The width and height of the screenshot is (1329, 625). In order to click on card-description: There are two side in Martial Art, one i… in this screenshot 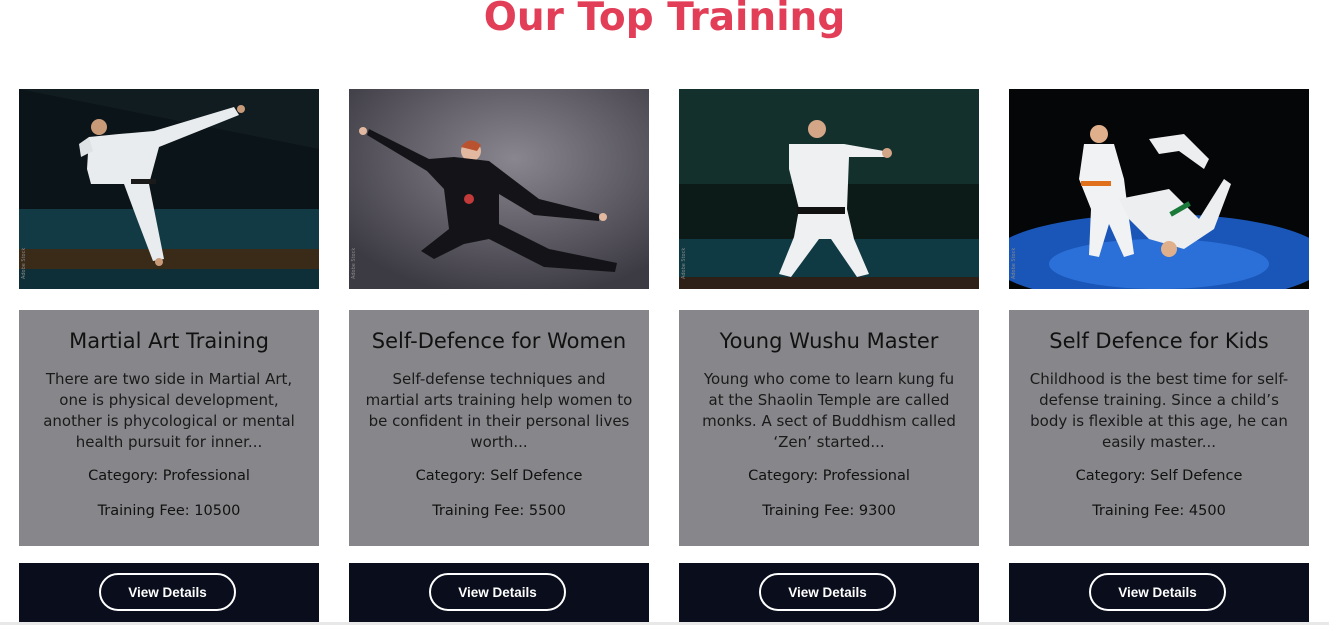, I will do `click(169, 410)`.